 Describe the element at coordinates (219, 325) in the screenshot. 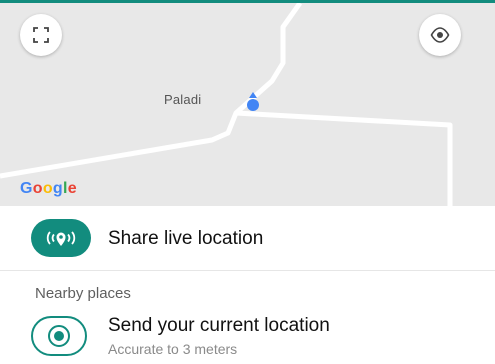

I see `send-current-location-label: Send your current location` at that location.